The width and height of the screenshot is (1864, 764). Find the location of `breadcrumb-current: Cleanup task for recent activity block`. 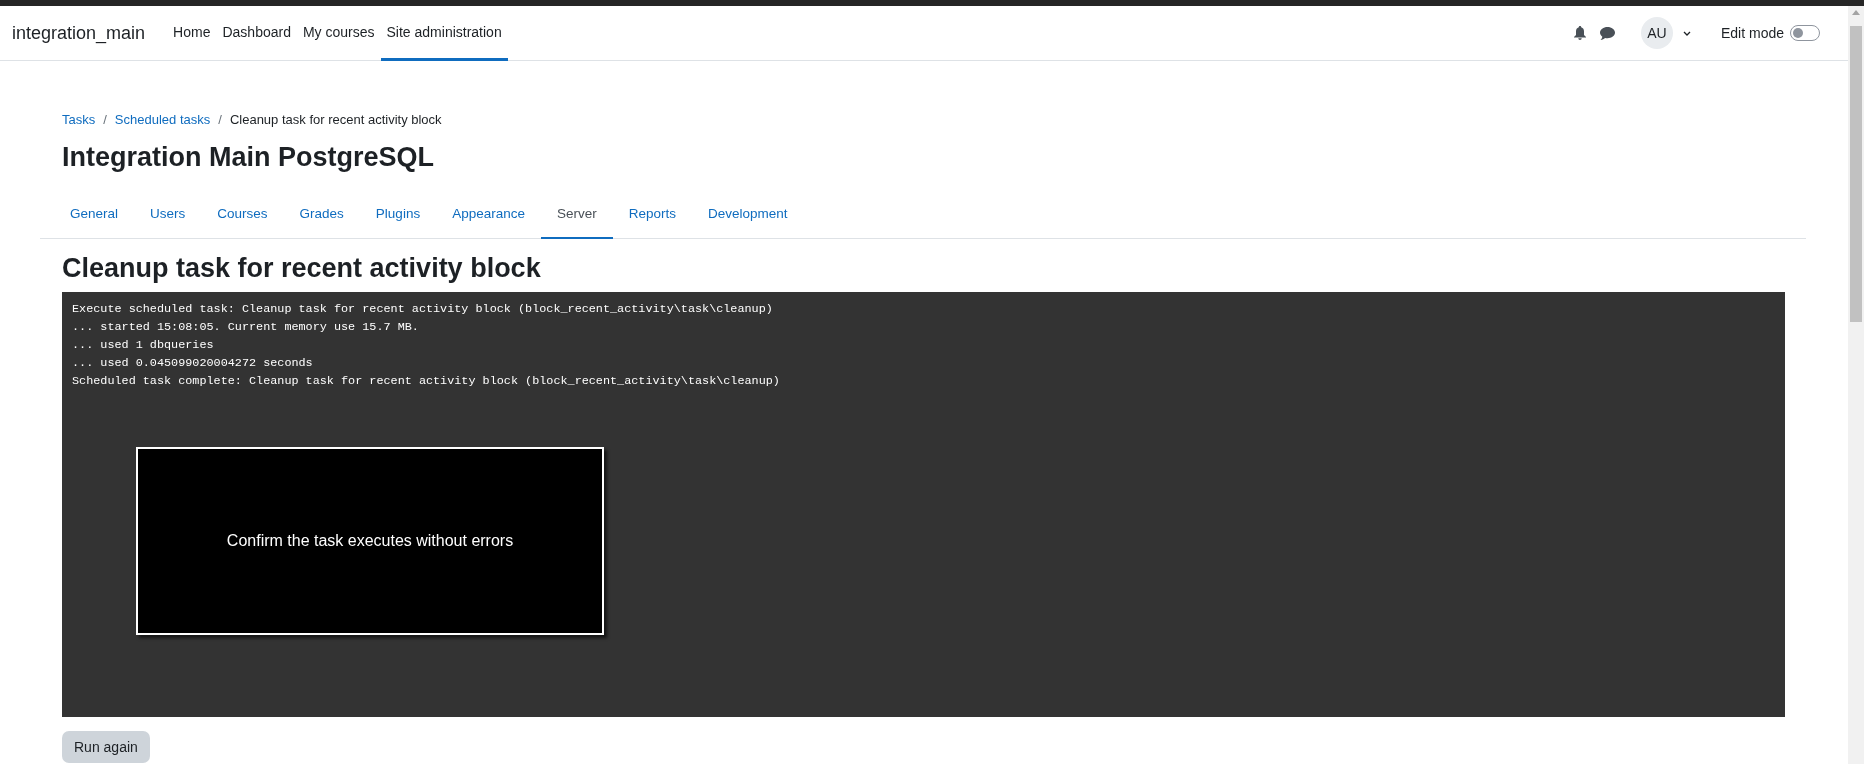

breadcrumb-current: Cleanup task for recent activity block is located at coordinates (335, 119).